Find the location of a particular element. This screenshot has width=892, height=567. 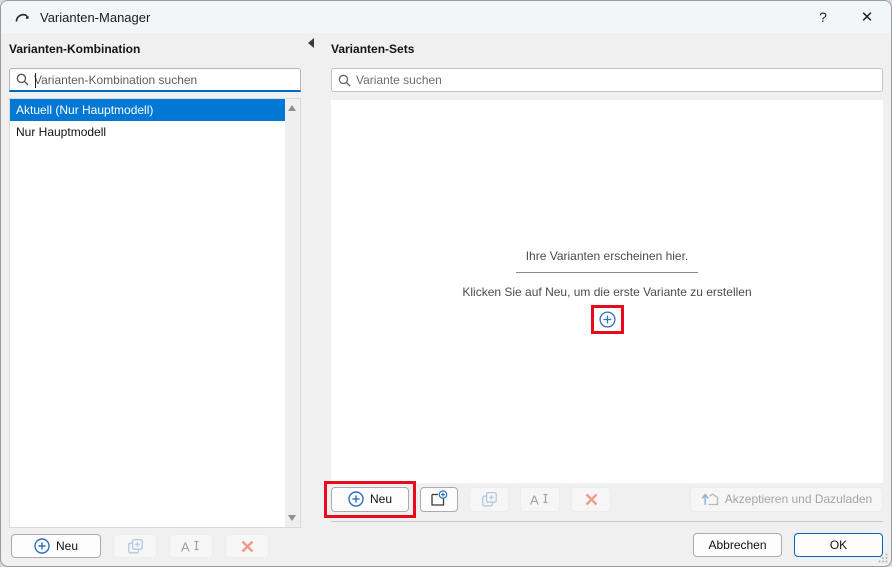

variant-search-input is located at coordinates (616, 80).